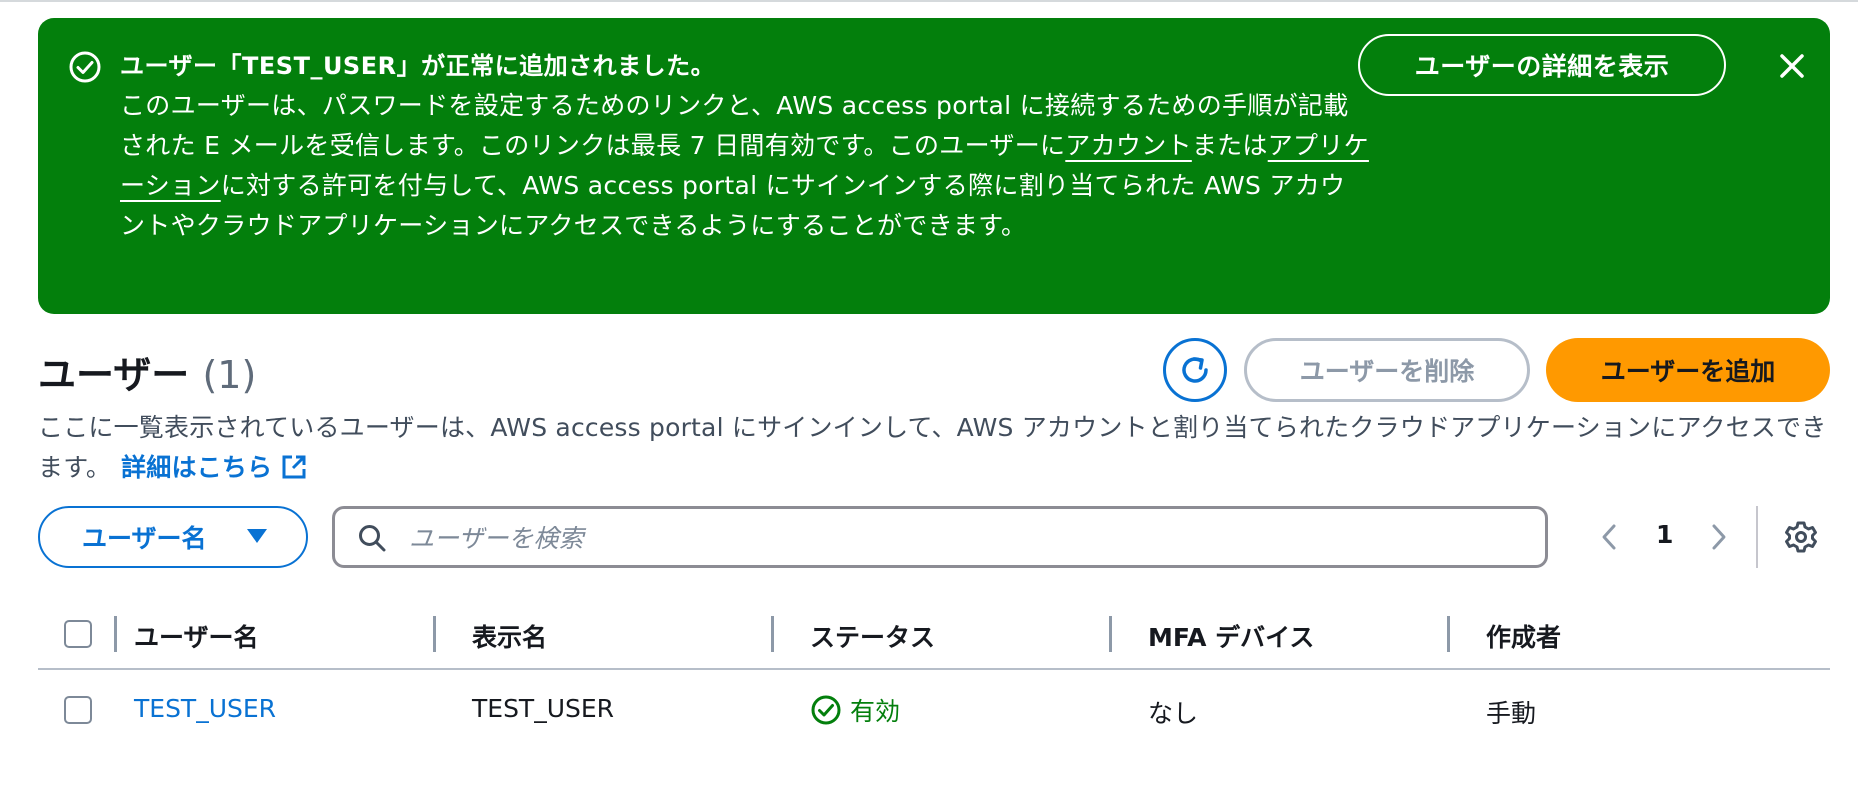 This screenshot has height=786, width=1858. Describe the element at coordinates (1173, 713) in the screenshot. I see `mfa-cell: なし` at that location.